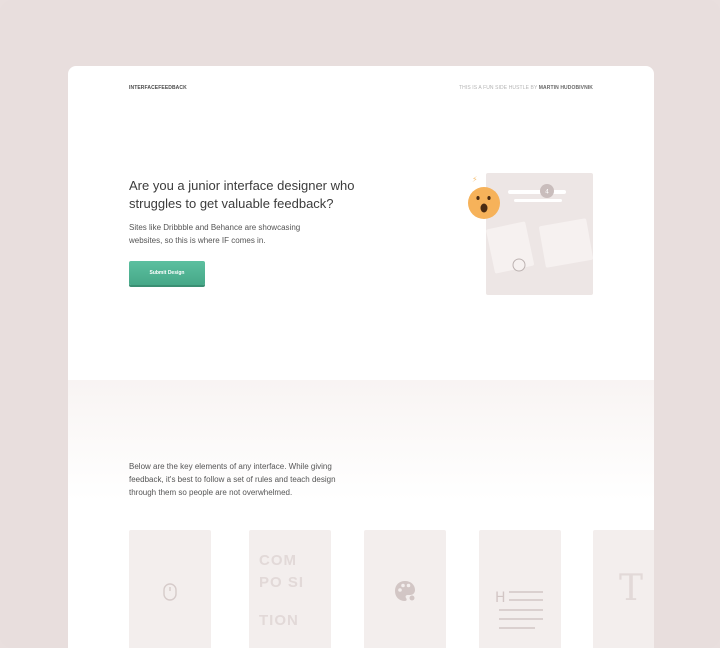  Describe the element at coordinates (278, 560) in the screenshot. I see `composition-line: COM` at that location.